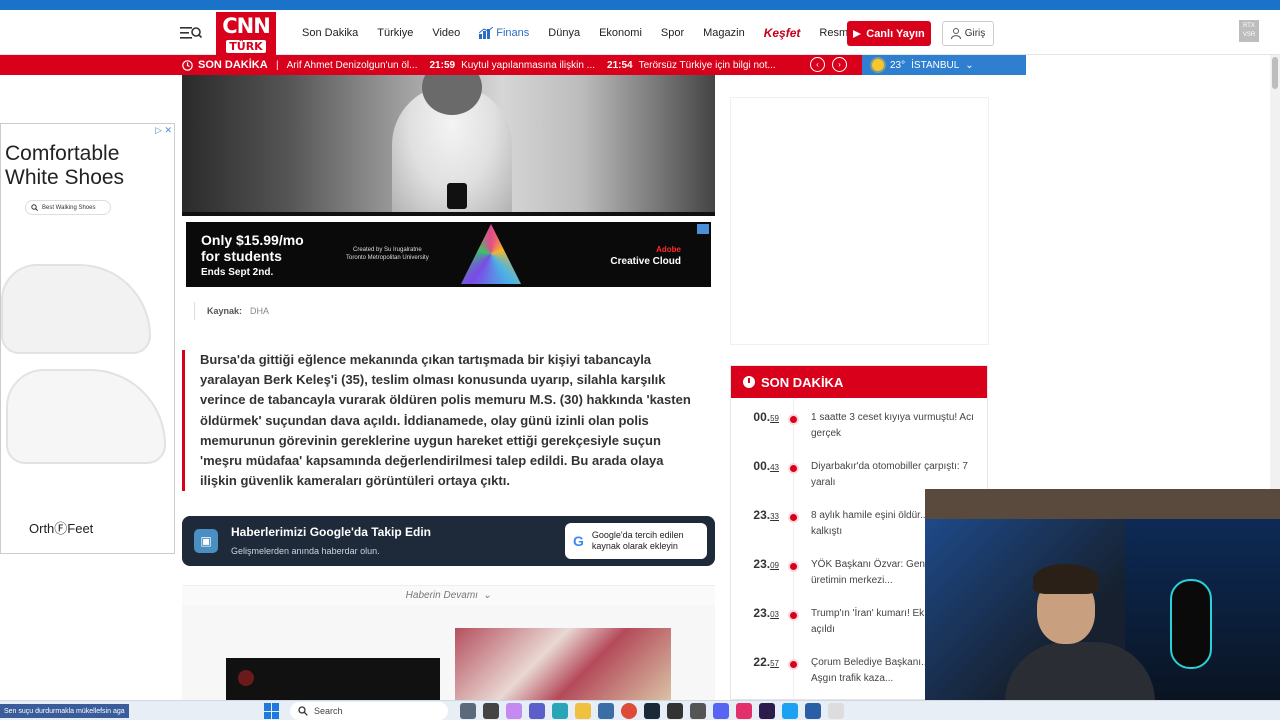 The image size is (1280, 720). I want to click on continue-reading: Haberin Devamı ⌄, so click(448, 595).